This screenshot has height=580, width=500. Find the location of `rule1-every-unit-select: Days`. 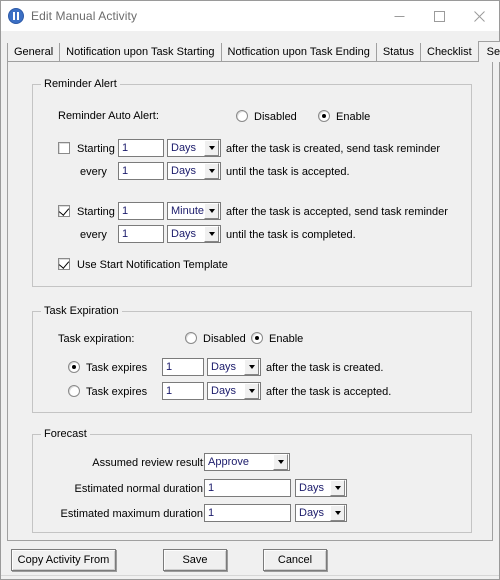

rule1-every-unit-select: Days is located at coordinates (194, 171).